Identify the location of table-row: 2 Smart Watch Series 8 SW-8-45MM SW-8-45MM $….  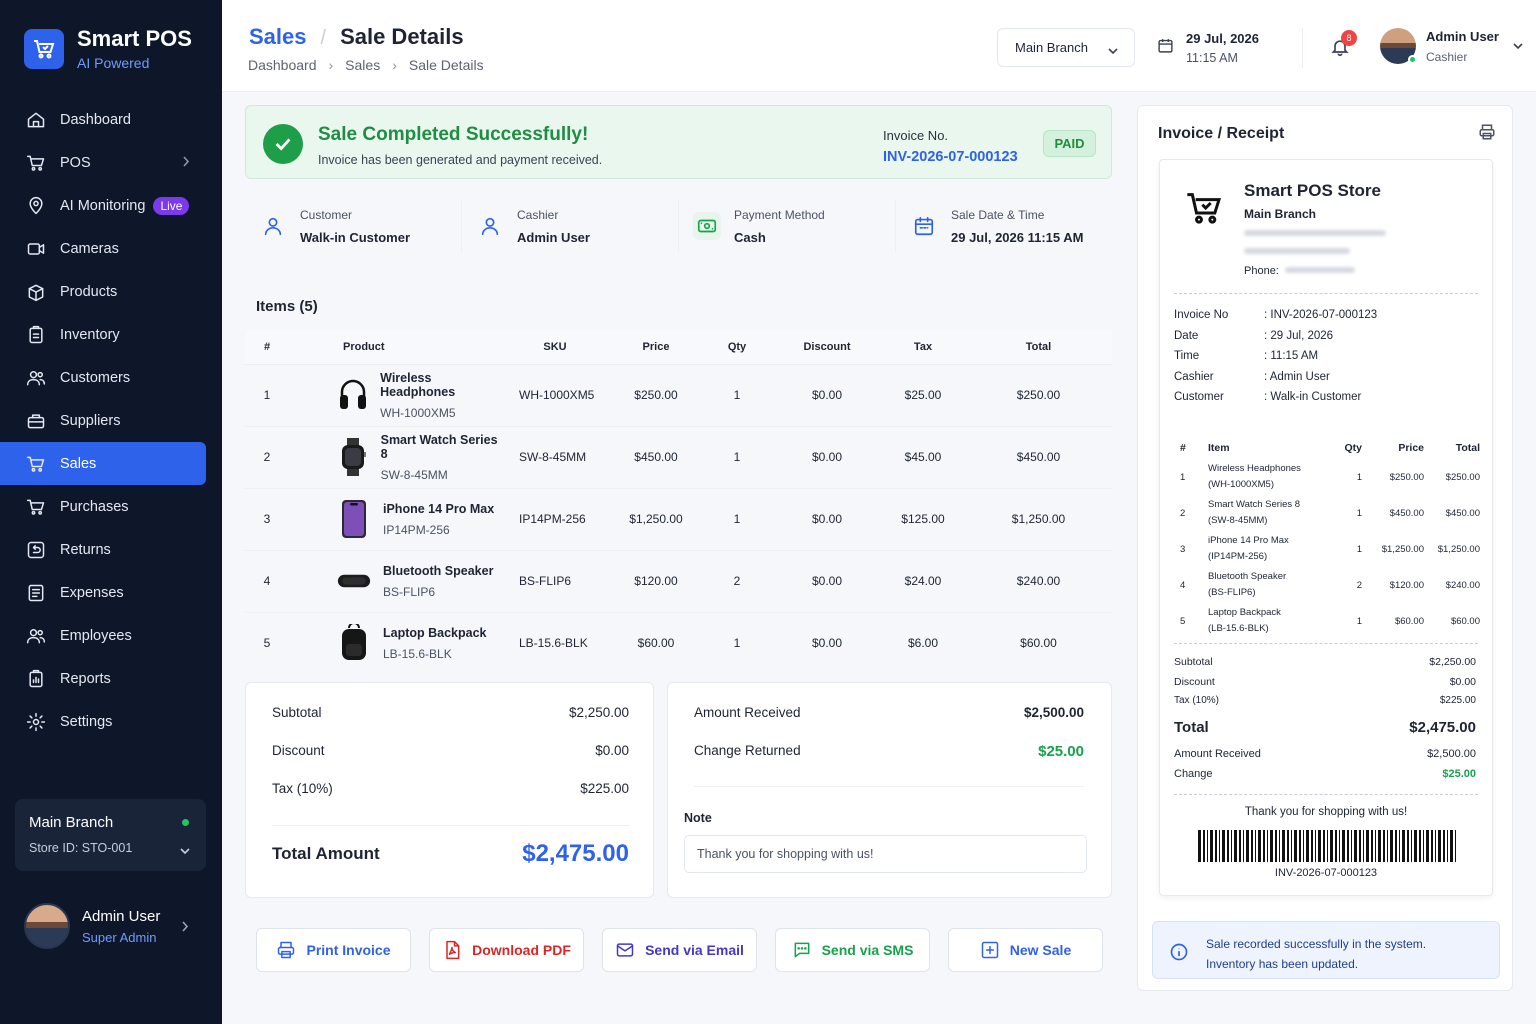
(678, 456).